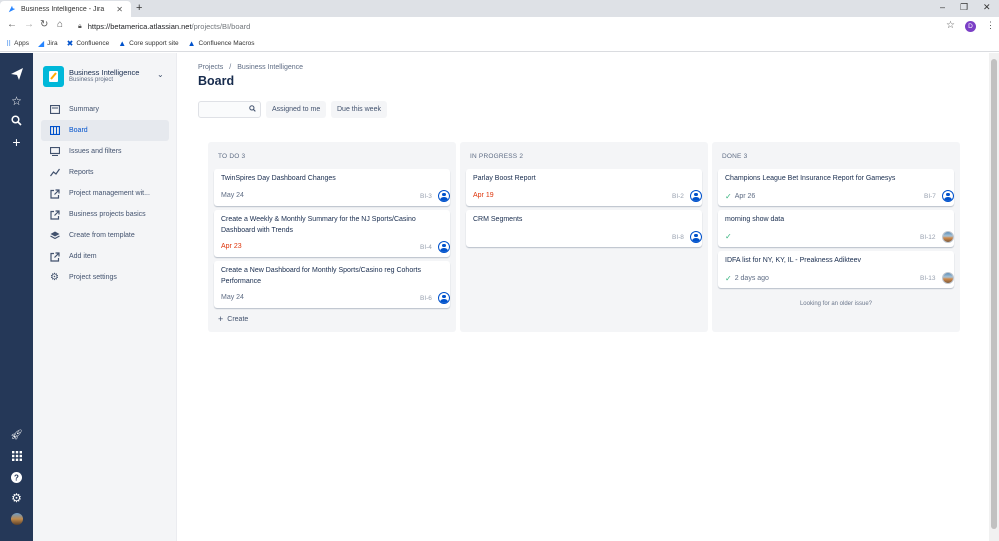  What do you see at coordinates (964, 7) in the screenshot?
I see `maximize-icon: ❐` at bounding box center [964, 7].